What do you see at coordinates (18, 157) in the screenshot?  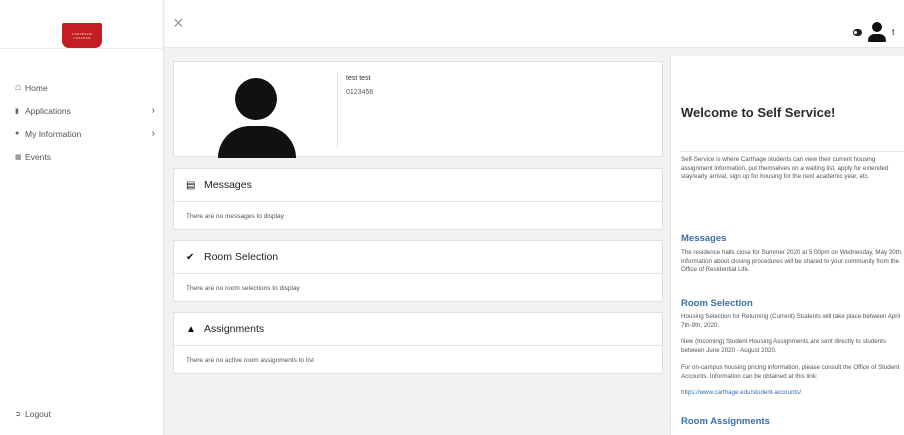 I see `calendar-icon: ▦` at bounding box center [18, 157].